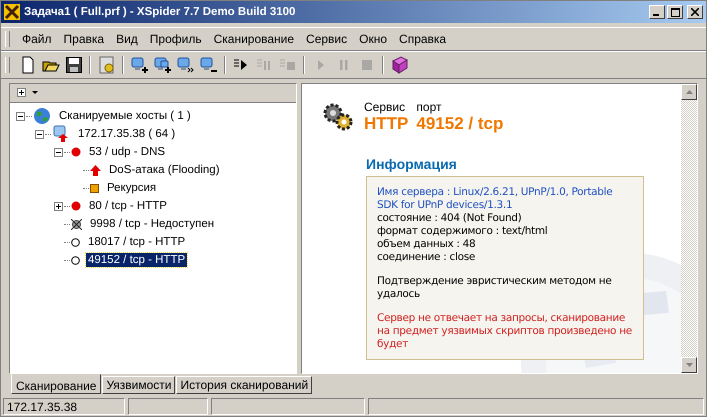 The width and height of the screenshot is (707, 417). Describe the element at coordinates (137, 242) in the screenshot. I see `tree-item: 18017 / tcp - HTTP` at that location.